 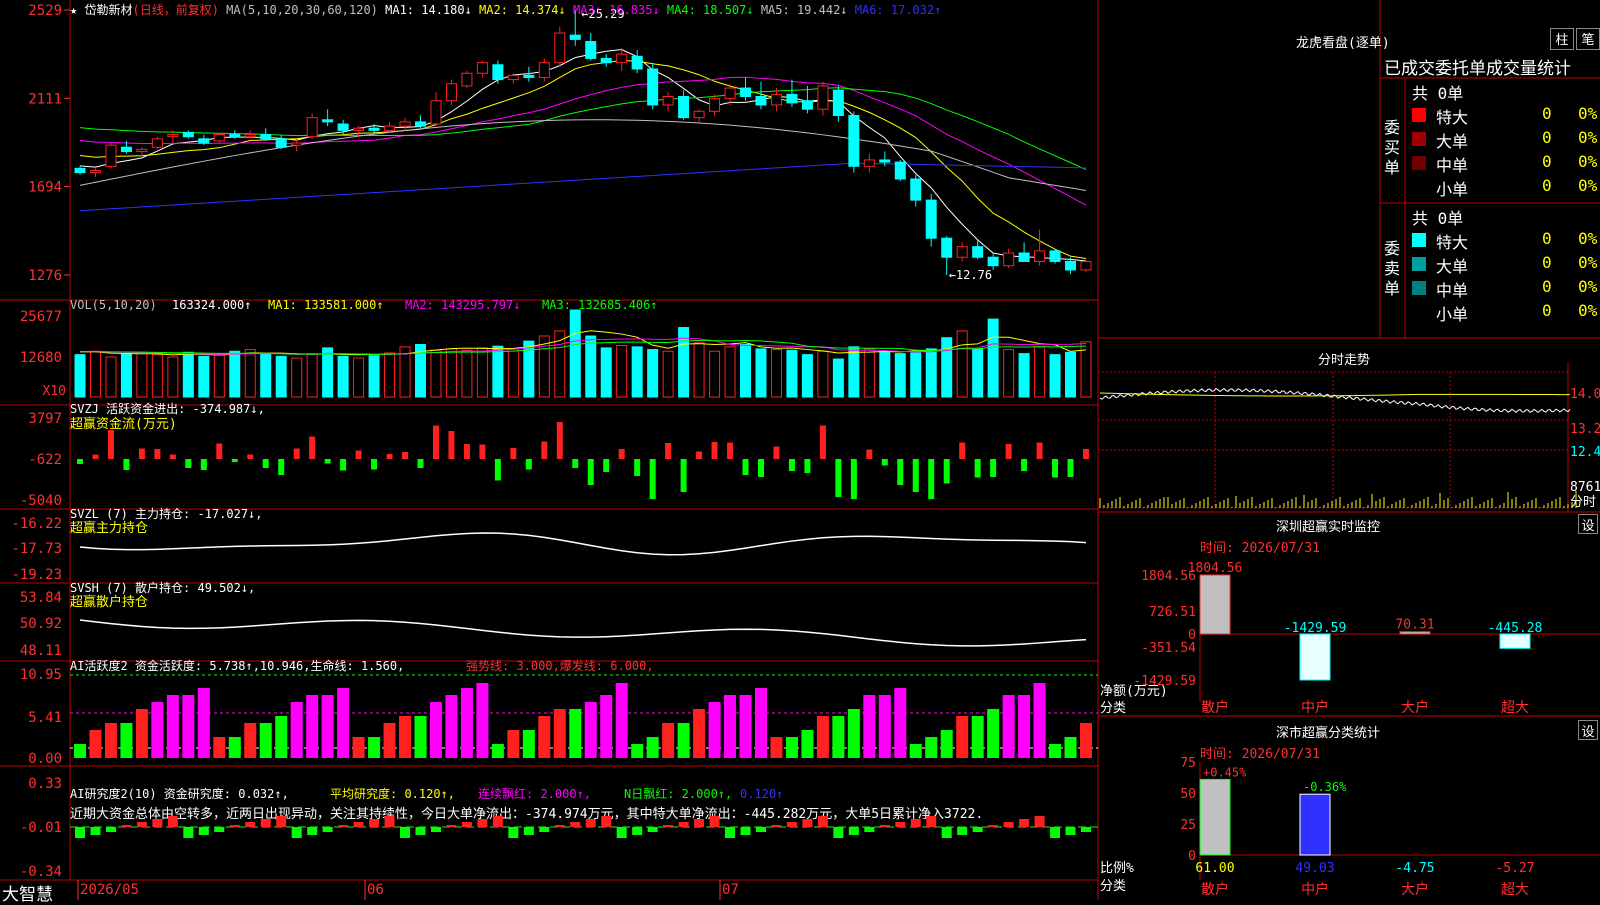 I want to click on ma-value-1: MA1: 14.180↓, so click(x=428, y=10).